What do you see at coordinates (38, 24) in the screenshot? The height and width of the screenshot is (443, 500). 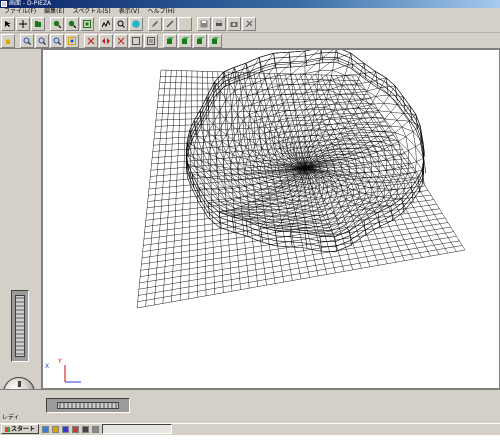 I see `open-file-icon` at bounding box center [38, 24].